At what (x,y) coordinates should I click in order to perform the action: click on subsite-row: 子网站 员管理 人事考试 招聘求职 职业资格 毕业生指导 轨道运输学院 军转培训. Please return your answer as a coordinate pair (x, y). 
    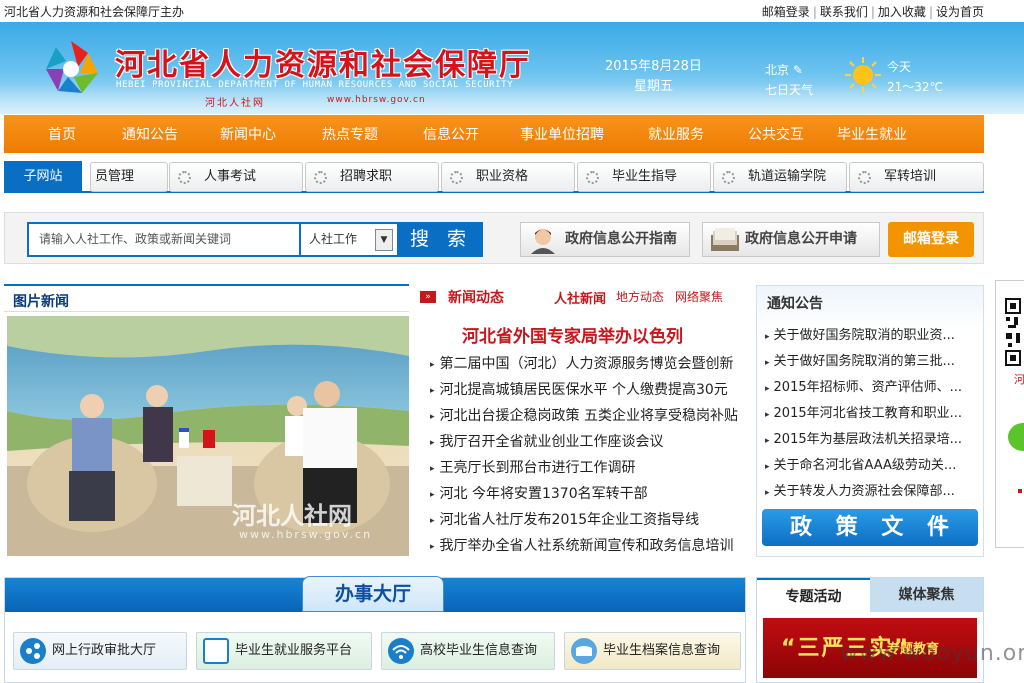
    Looking at the image, I should click on (494, 177).